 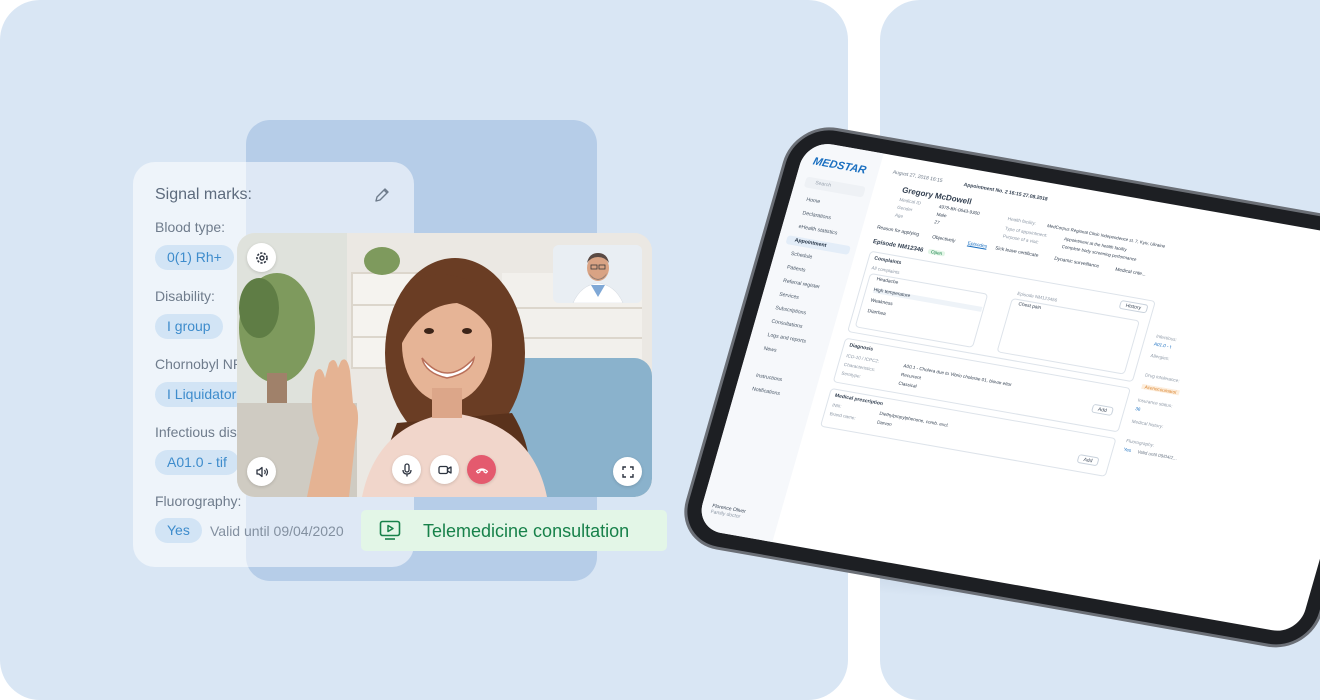 I want to click on age-label: Age, so click(x=899, y=215).